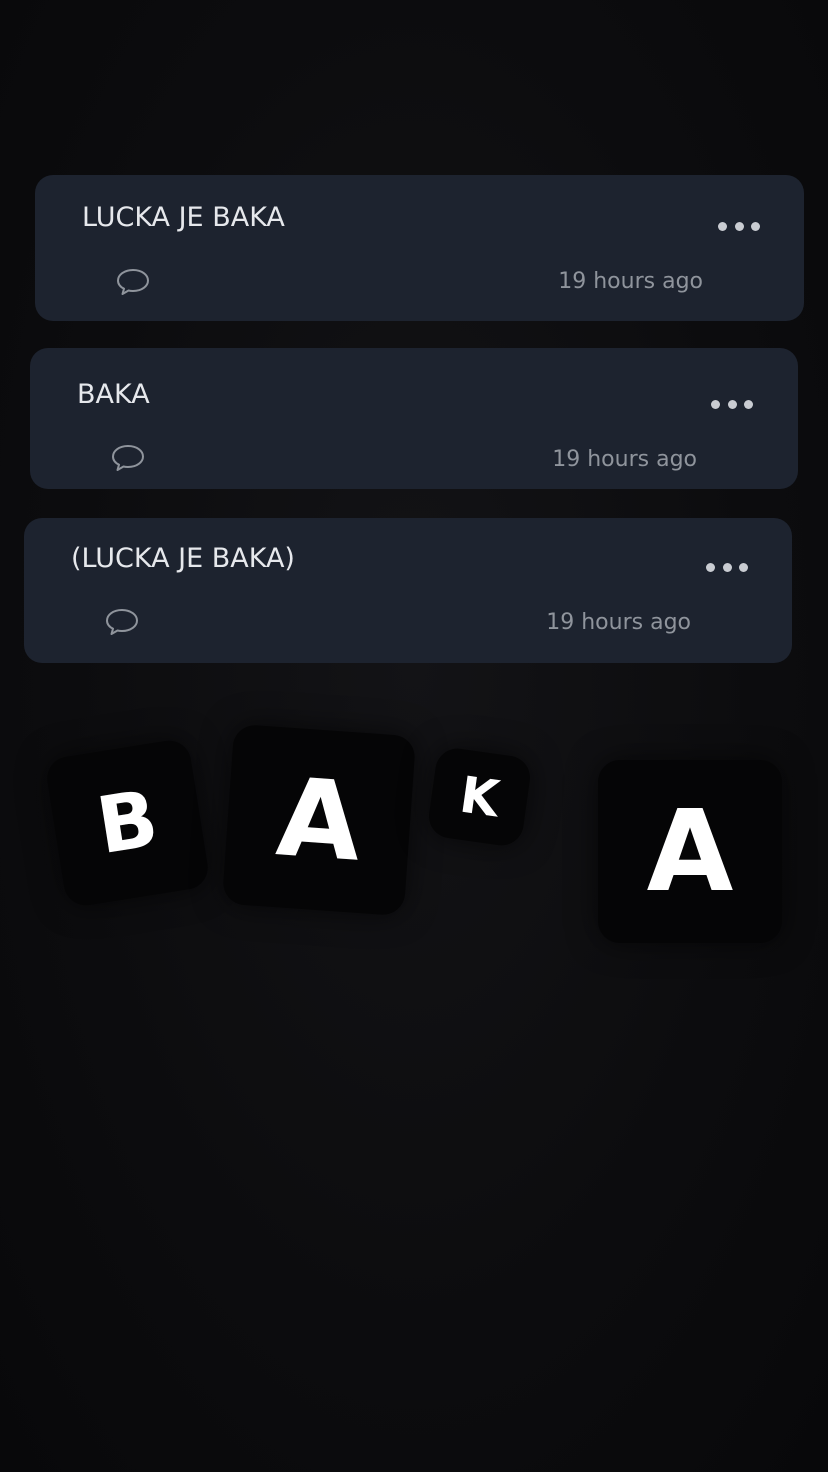  Describe the element at coordinates (414, 418) in the screenshot. I see `post-card: BAKA 19 hours ago` at that location.